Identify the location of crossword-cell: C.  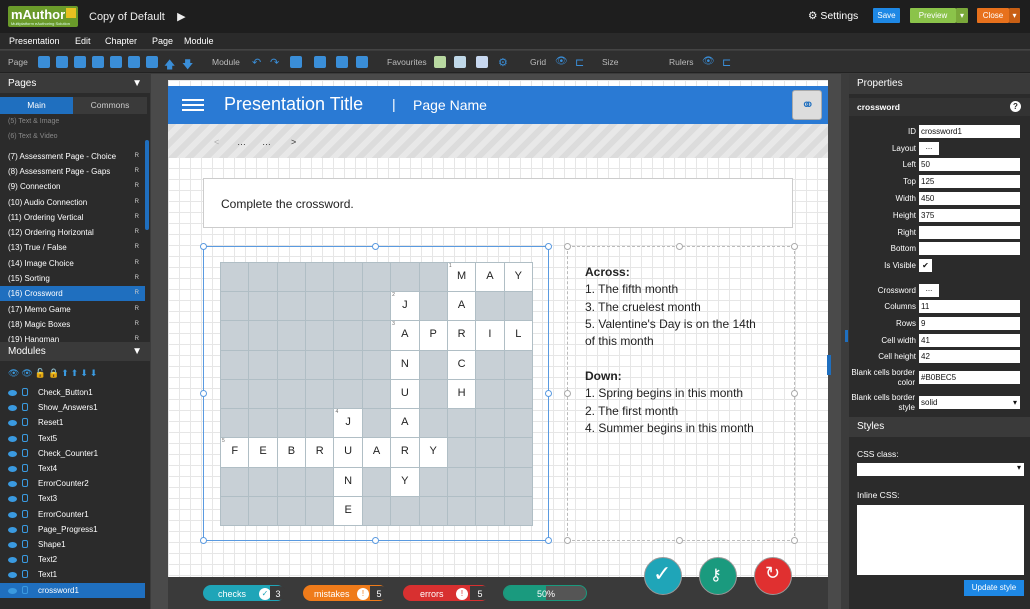
(461, 364).